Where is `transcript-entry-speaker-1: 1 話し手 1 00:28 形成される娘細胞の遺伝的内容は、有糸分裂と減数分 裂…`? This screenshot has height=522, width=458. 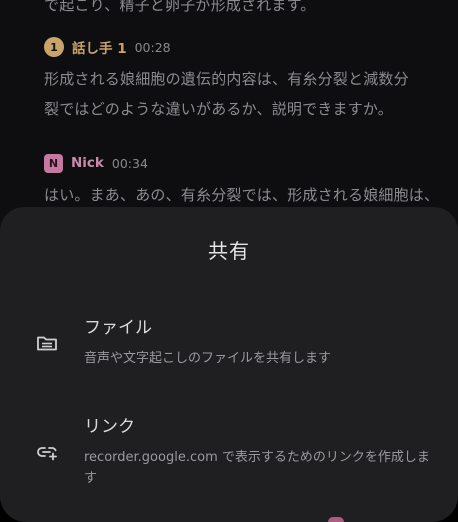
transcript-entry-speaker-1: 1 話し手 1 00:28 形成される娘細胞の遺伝的内容は、有糸分裂と減数分 裂… is located at coordinates (244, 80).